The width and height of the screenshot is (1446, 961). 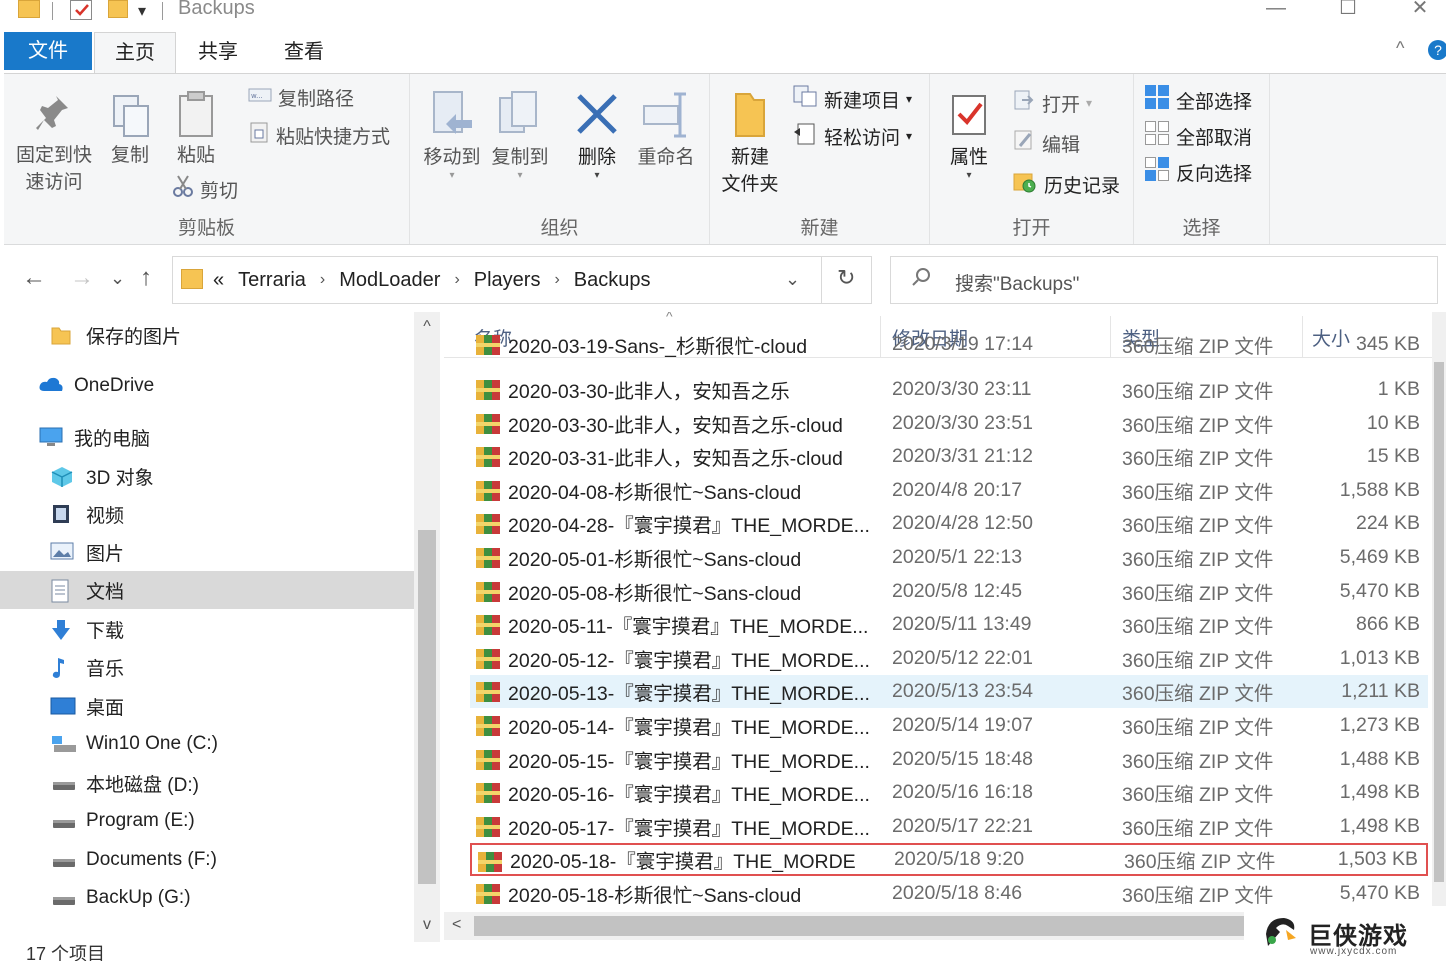 What do you see at coordinates (218, 280) in the screenshot?
I see `breadcrumb-overflow: «` at bounding box center [218, 280].